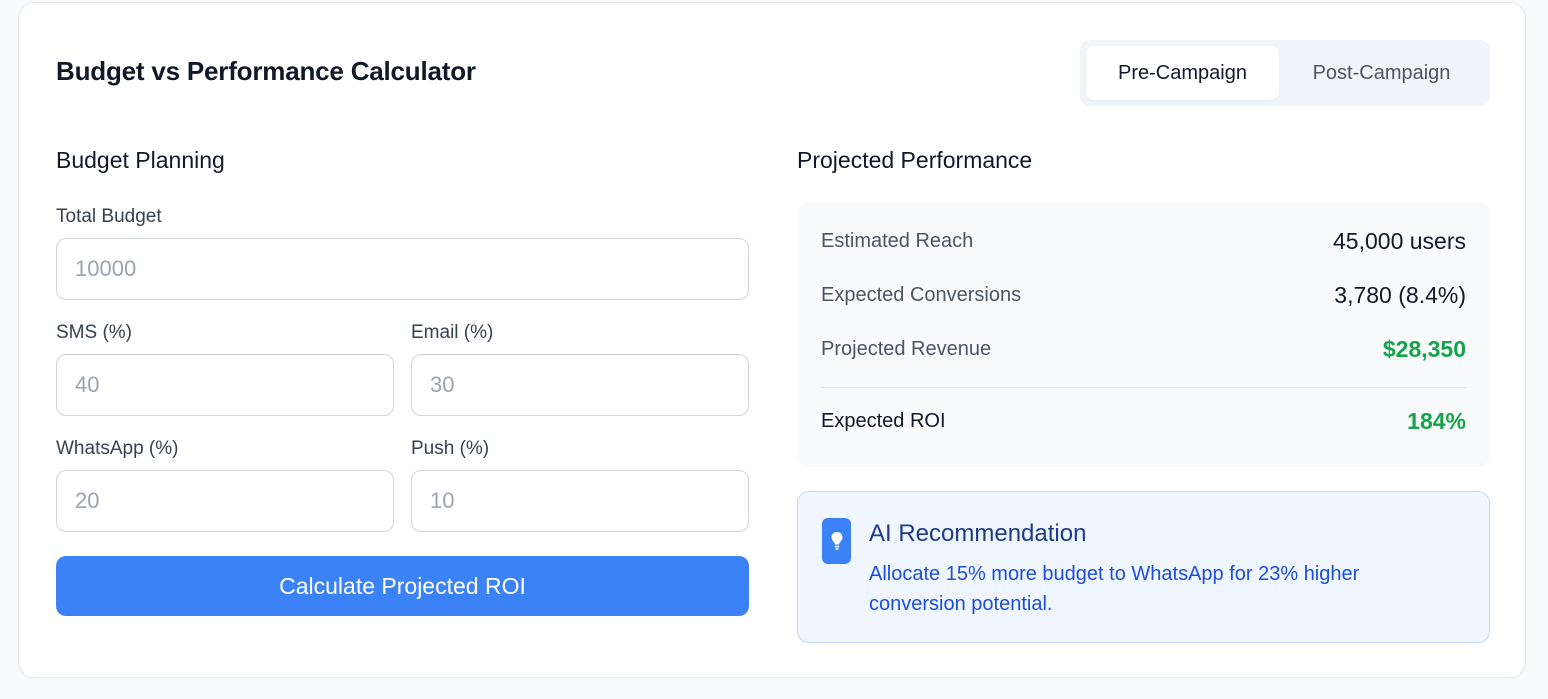  What do you see at coordinates (140, 160) in the screenshot?
I see `budget-planning-heading: Budget Planning` at bounding box center [140, 160].